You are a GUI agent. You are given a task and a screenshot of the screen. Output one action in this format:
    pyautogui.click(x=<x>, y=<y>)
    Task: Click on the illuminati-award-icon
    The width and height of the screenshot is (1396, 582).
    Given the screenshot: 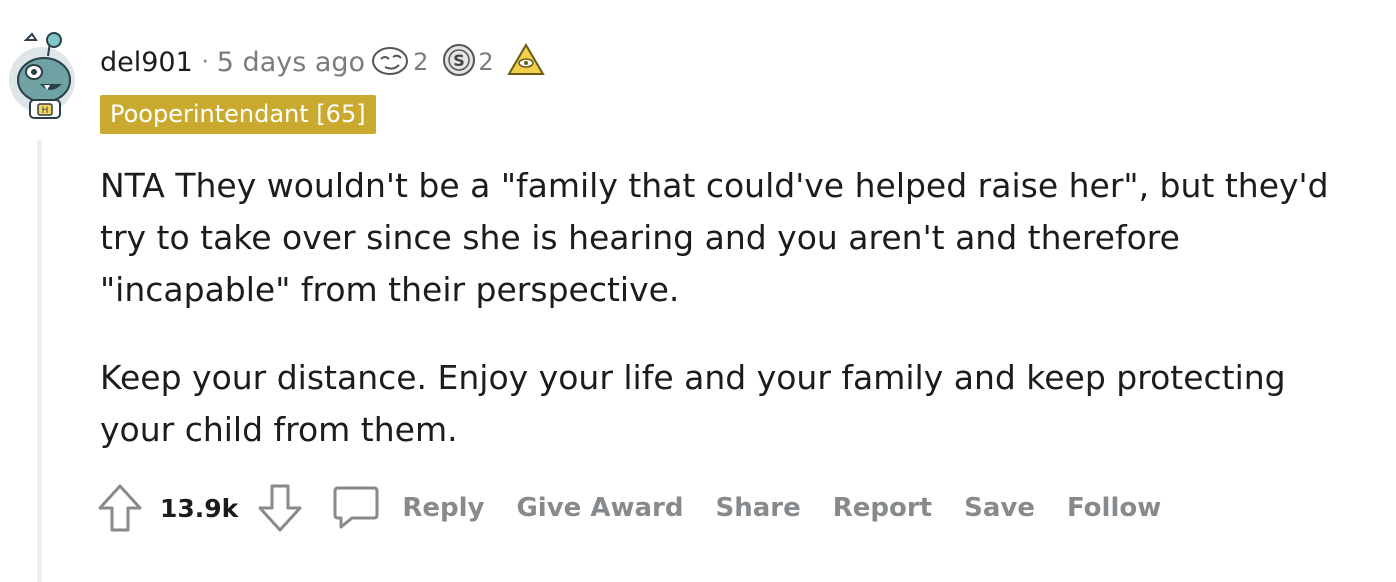 What is the action you would take?
    pyautogui.click(x=526, y=62)
    